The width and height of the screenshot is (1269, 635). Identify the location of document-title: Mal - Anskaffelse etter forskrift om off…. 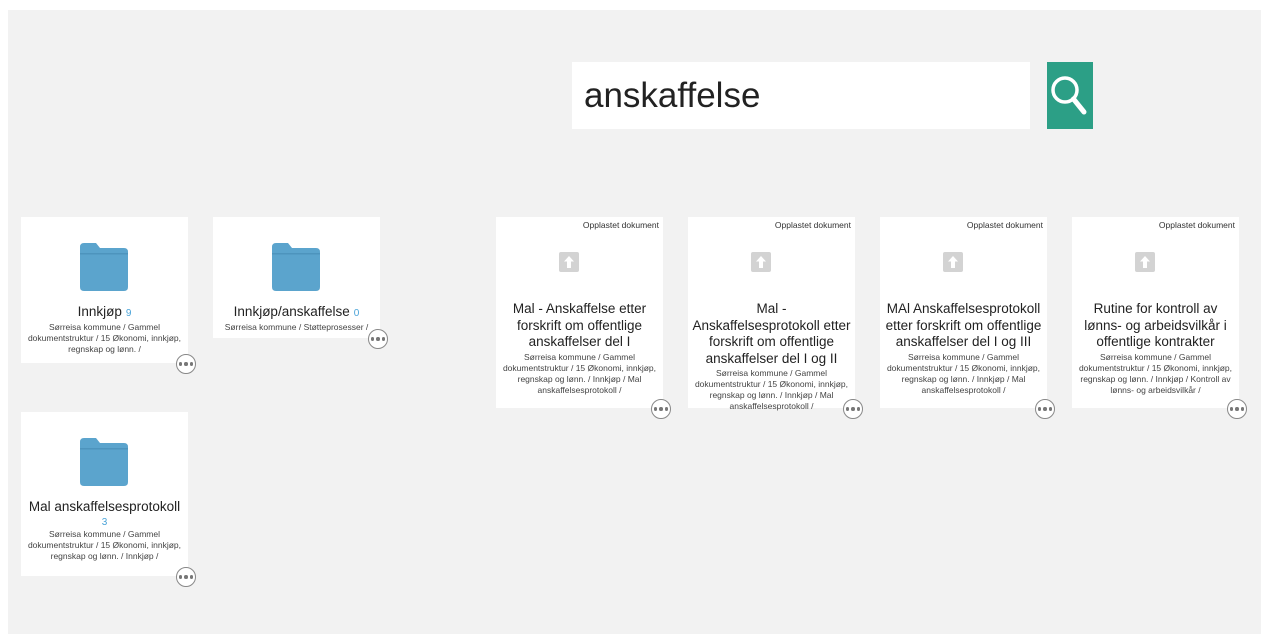
(579, 325).